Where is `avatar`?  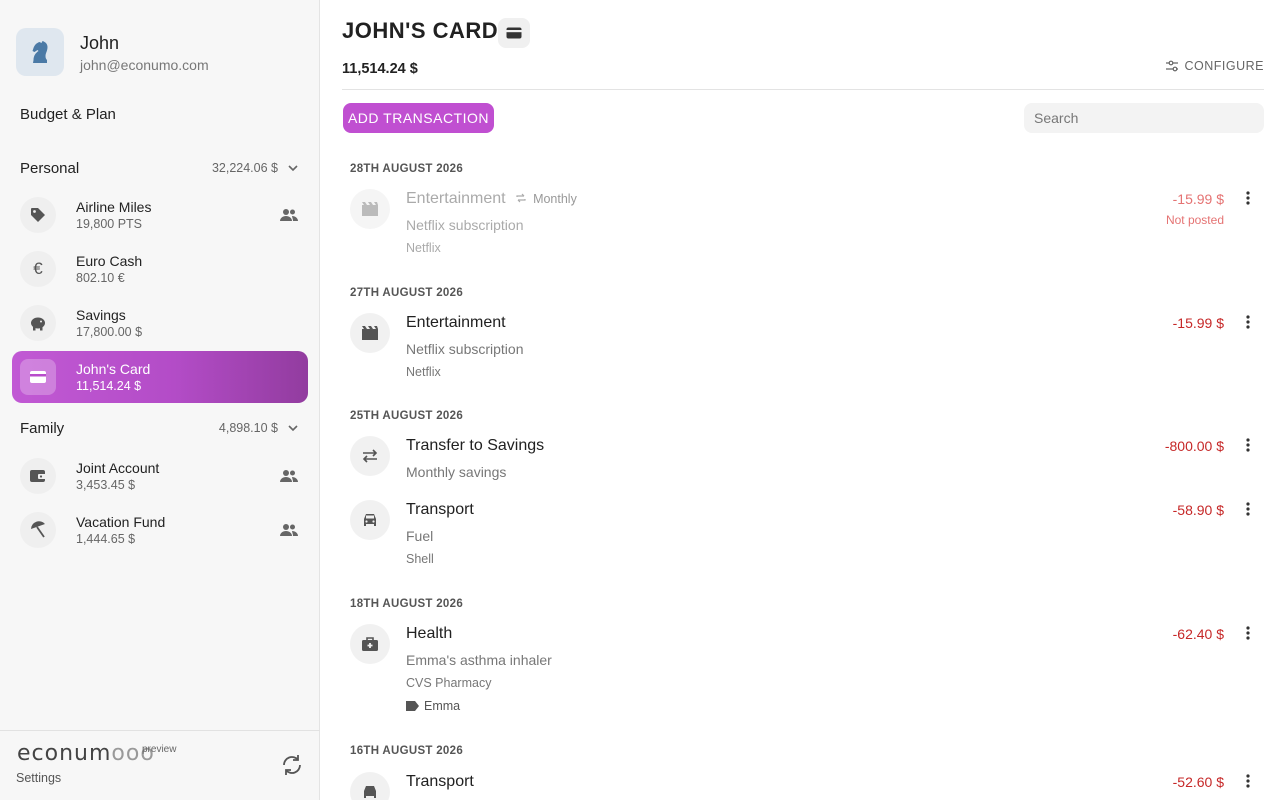 avatar is located at coordinates (40, 52).